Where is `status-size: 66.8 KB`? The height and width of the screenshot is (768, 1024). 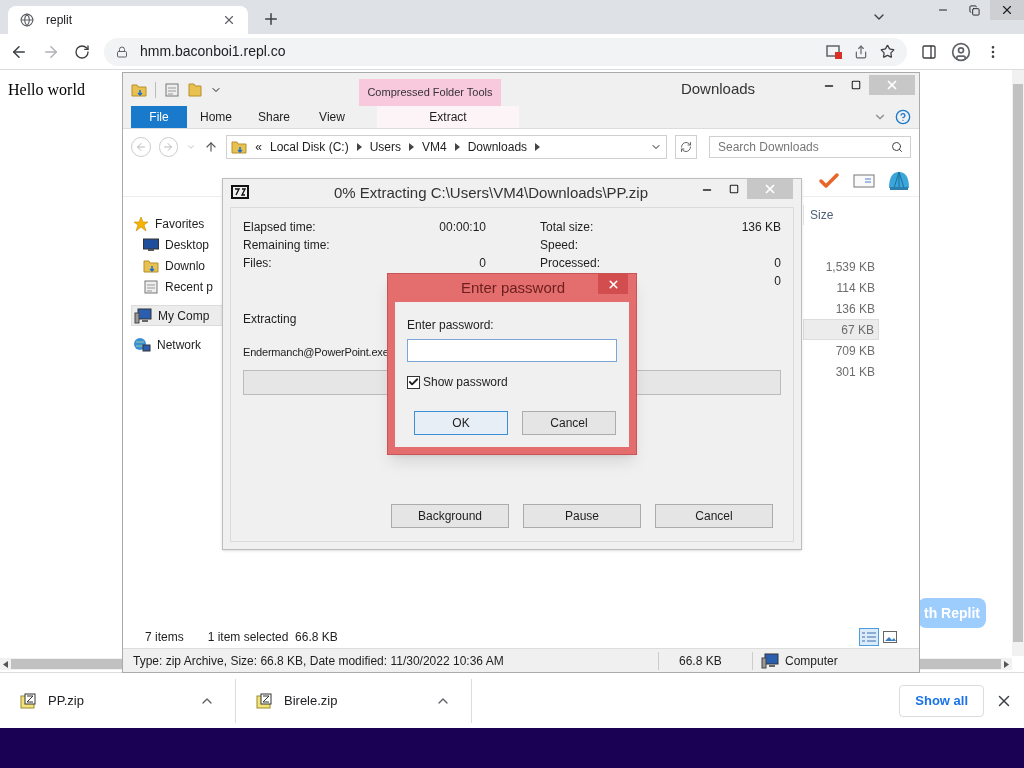
status-size: 66.8 KB is located at coordinates (706, 660).